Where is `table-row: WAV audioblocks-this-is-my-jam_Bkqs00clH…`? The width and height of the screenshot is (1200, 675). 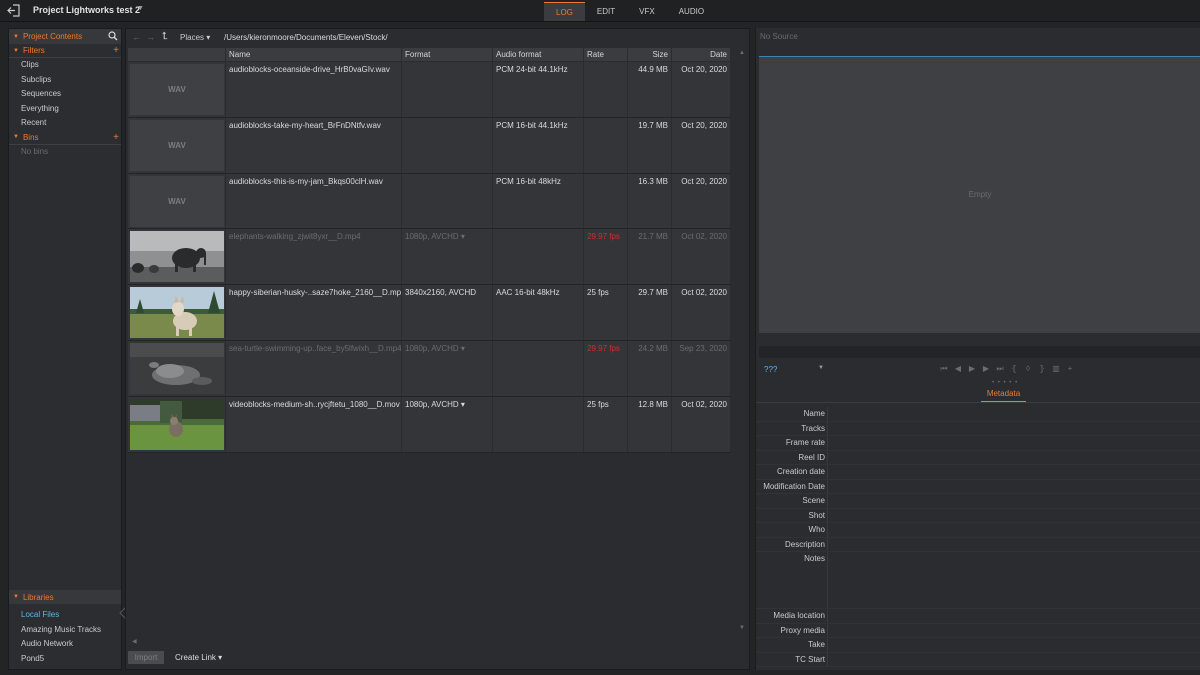 table-row: WAV audioblocks-this-is-my-jam_Bkqs00clH… is located at coordinates (429, 201).